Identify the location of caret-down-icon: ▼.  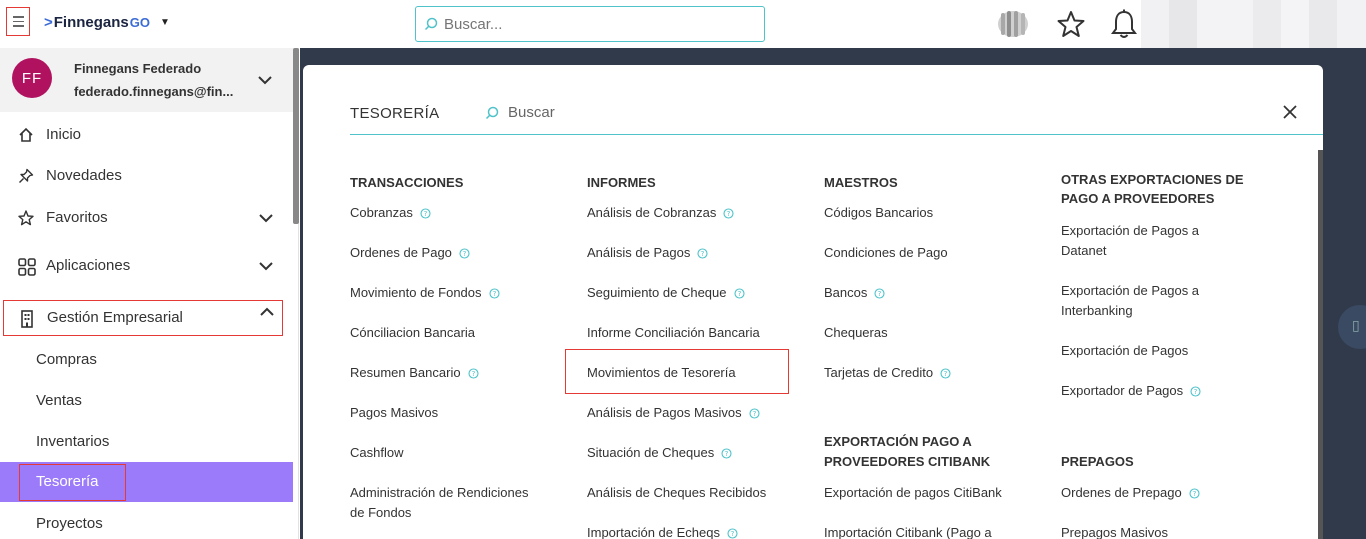
(165, 22).